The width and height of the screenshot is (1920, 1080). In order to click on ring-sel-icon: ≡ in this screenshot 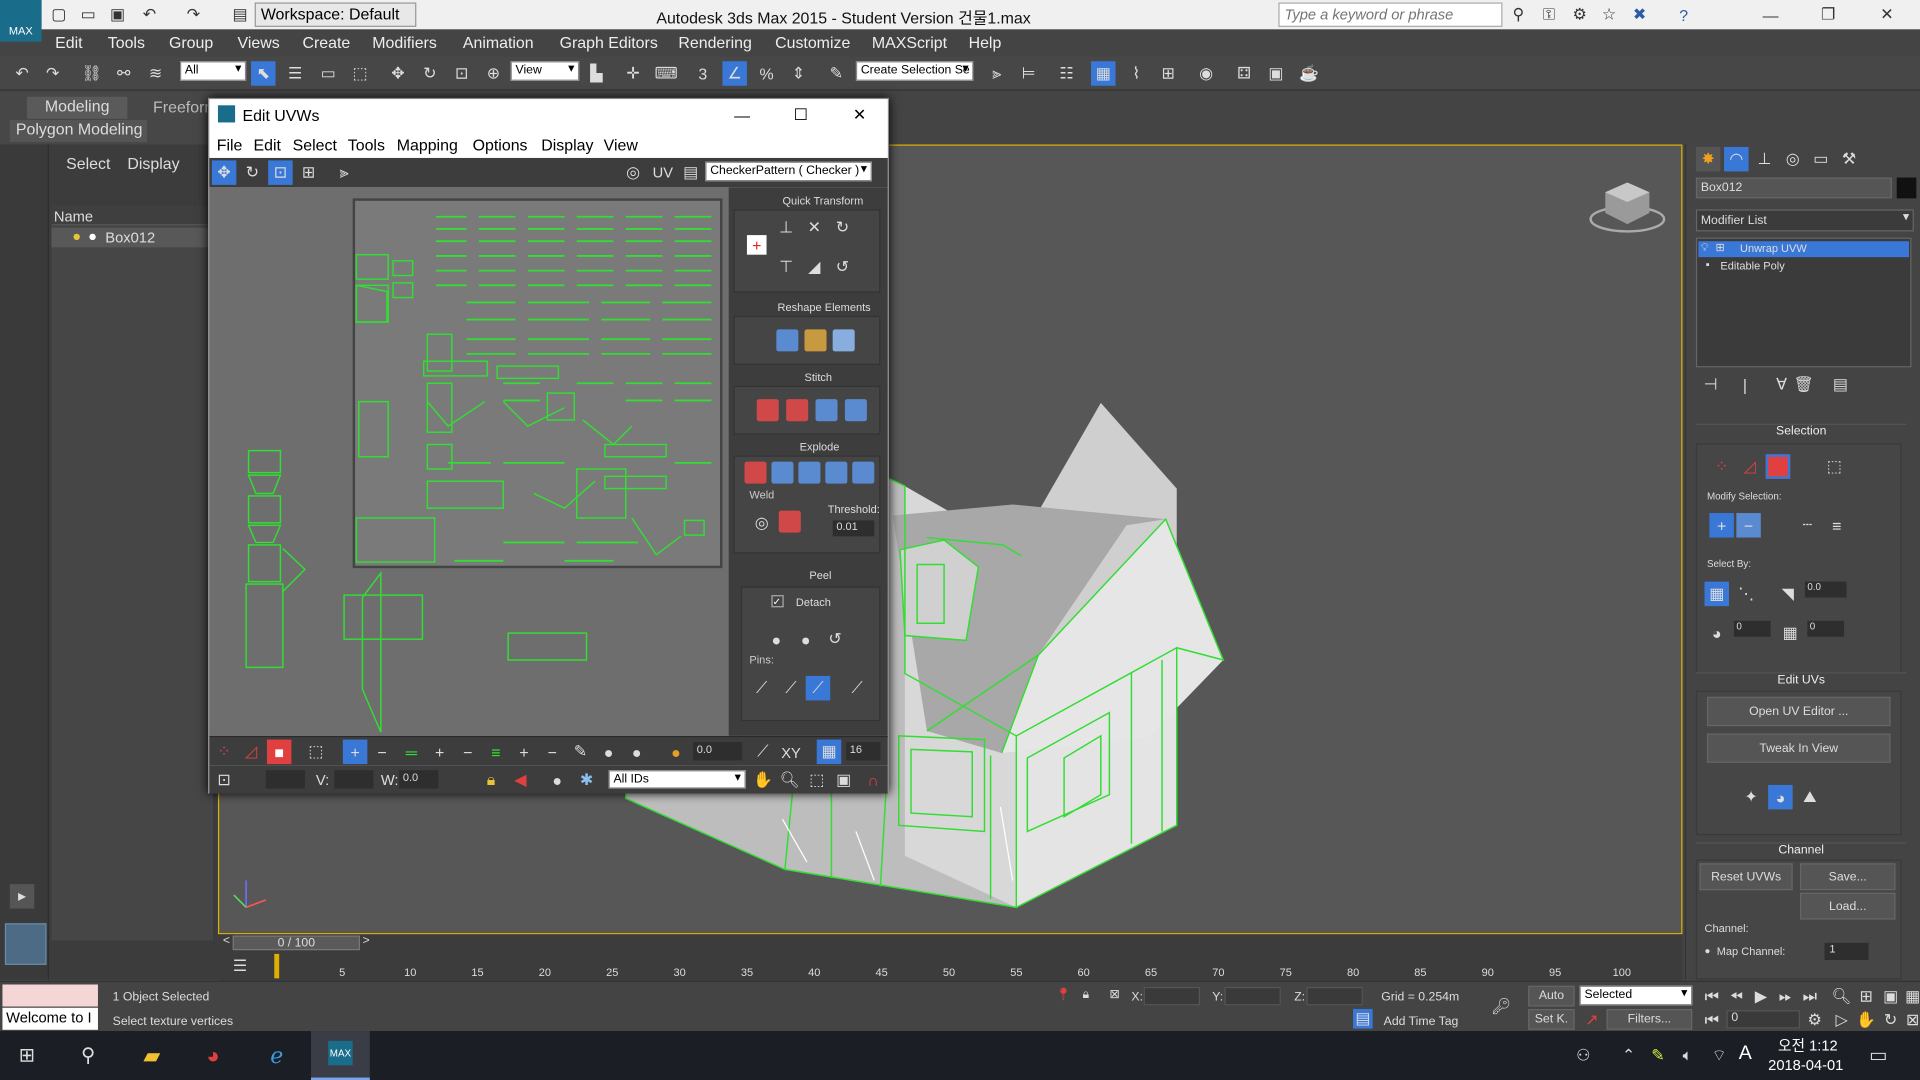, I will do `click(1836, 525)`.